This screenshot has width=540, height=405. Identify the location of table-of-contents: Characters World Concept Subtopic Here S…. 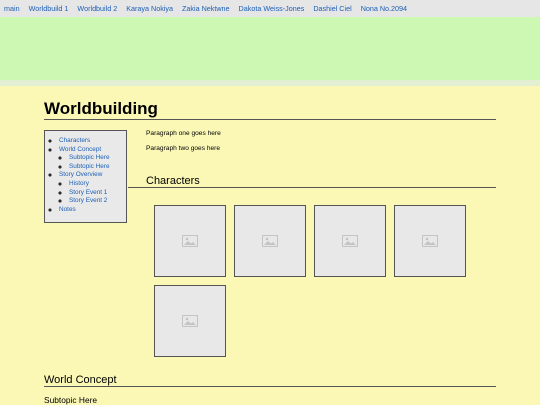
(85, 176).